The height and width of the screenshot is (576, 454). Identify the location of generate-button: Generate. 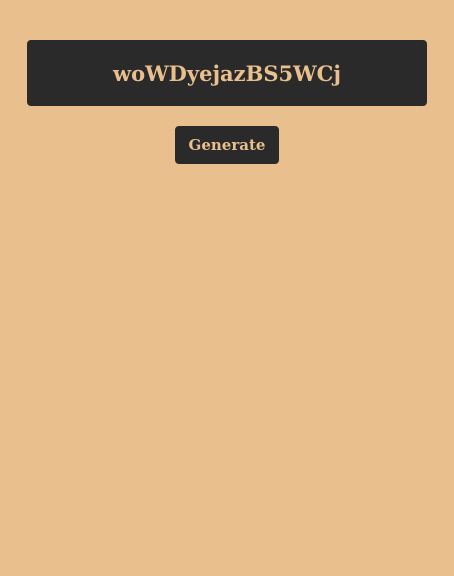
(227, 145).